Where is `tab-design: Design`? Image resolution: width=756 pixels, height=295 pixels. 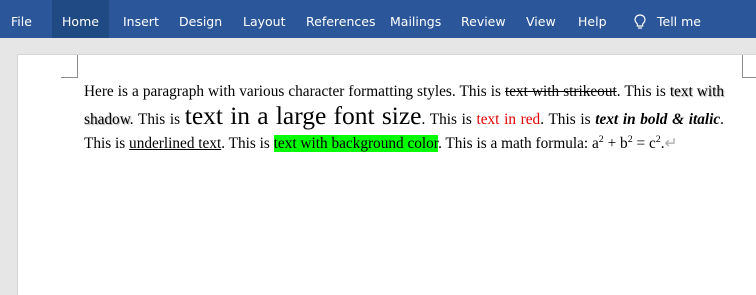
tab-design: Design is located at coordinates (200, 19).